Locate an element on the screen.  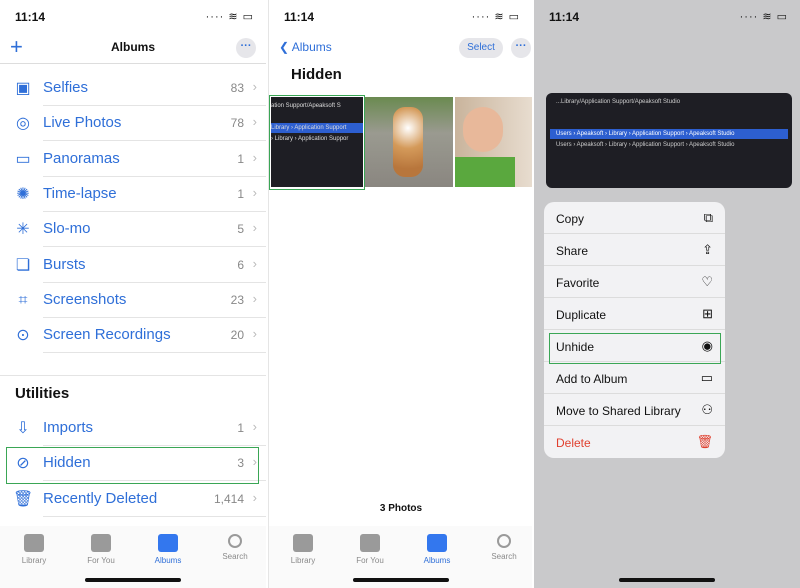
album-label: Live Photos is located at coordinates (82, 123).